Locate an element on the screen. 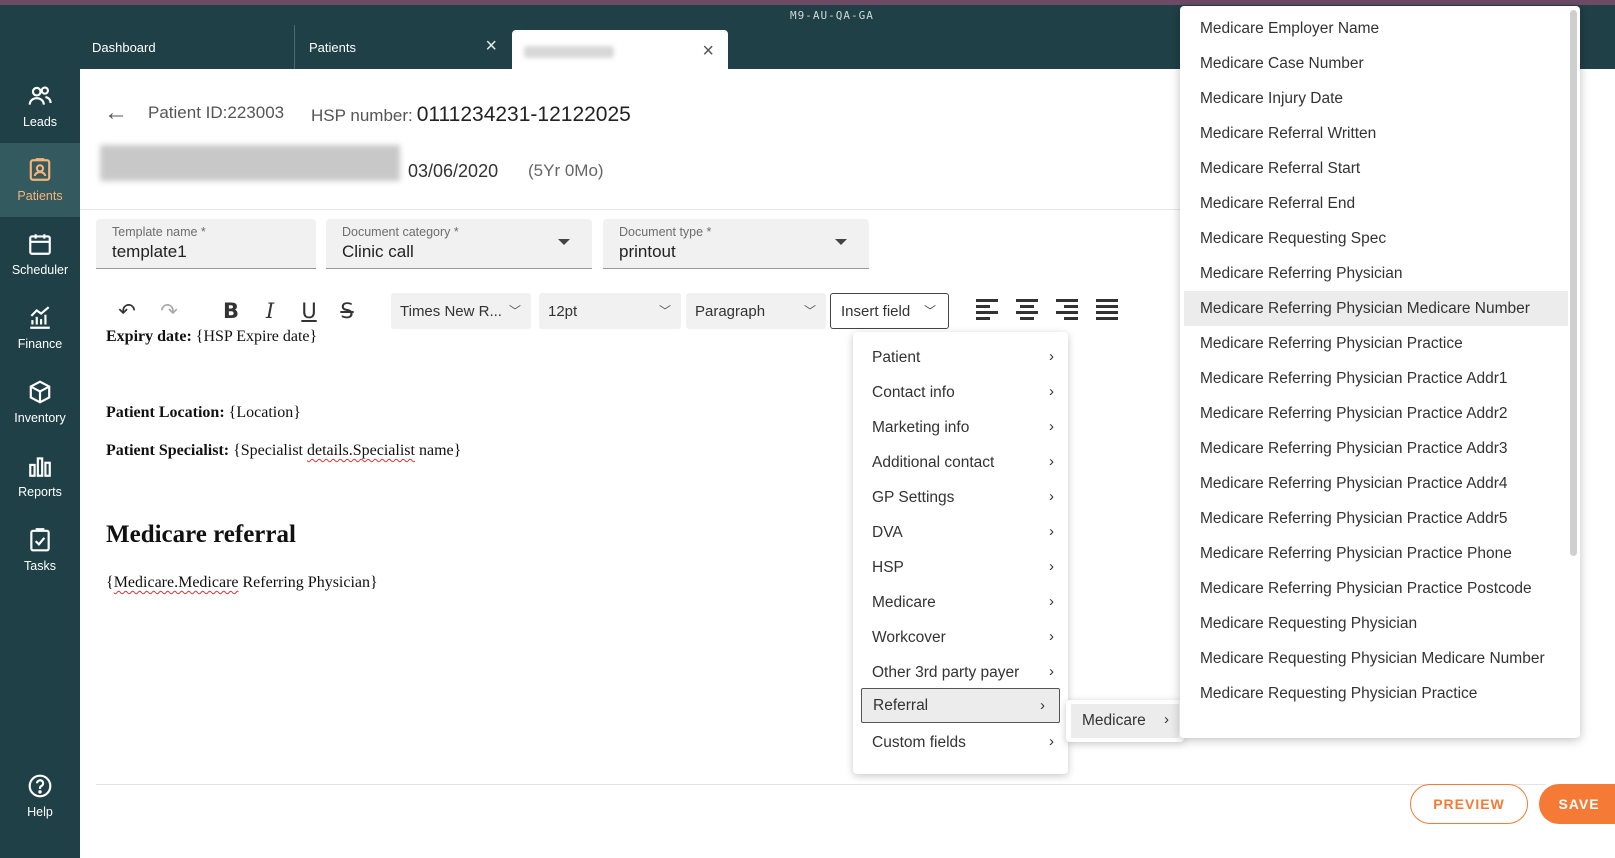  menu-item-patient: Patient › is located at coordinates (960, 357).